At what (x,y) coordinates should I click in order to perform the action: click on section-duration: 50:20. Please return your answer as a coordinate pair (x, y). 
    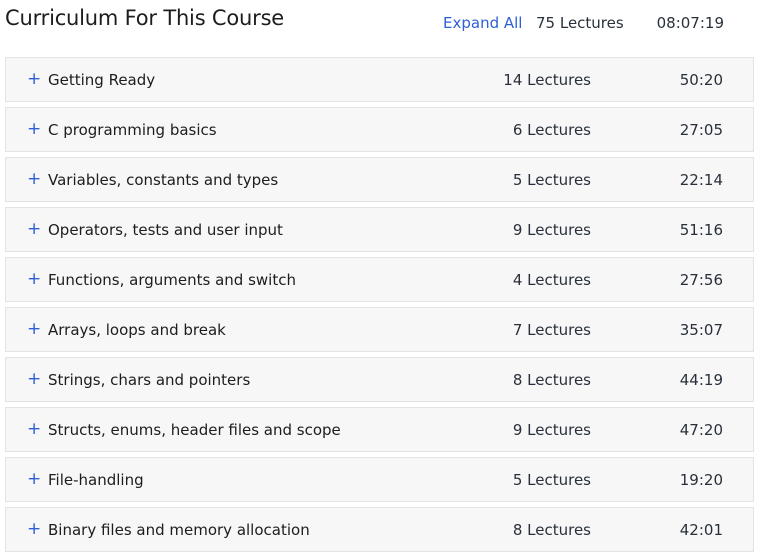
    Looking at the image, I should click on (701, 80).